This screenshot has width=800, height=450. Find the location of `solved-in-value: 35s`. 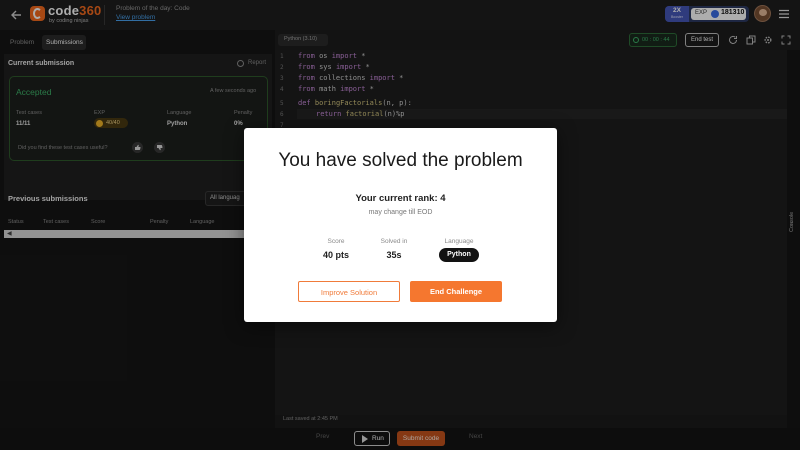

solved-in-value: 35s is located at coordinates (394, 255).